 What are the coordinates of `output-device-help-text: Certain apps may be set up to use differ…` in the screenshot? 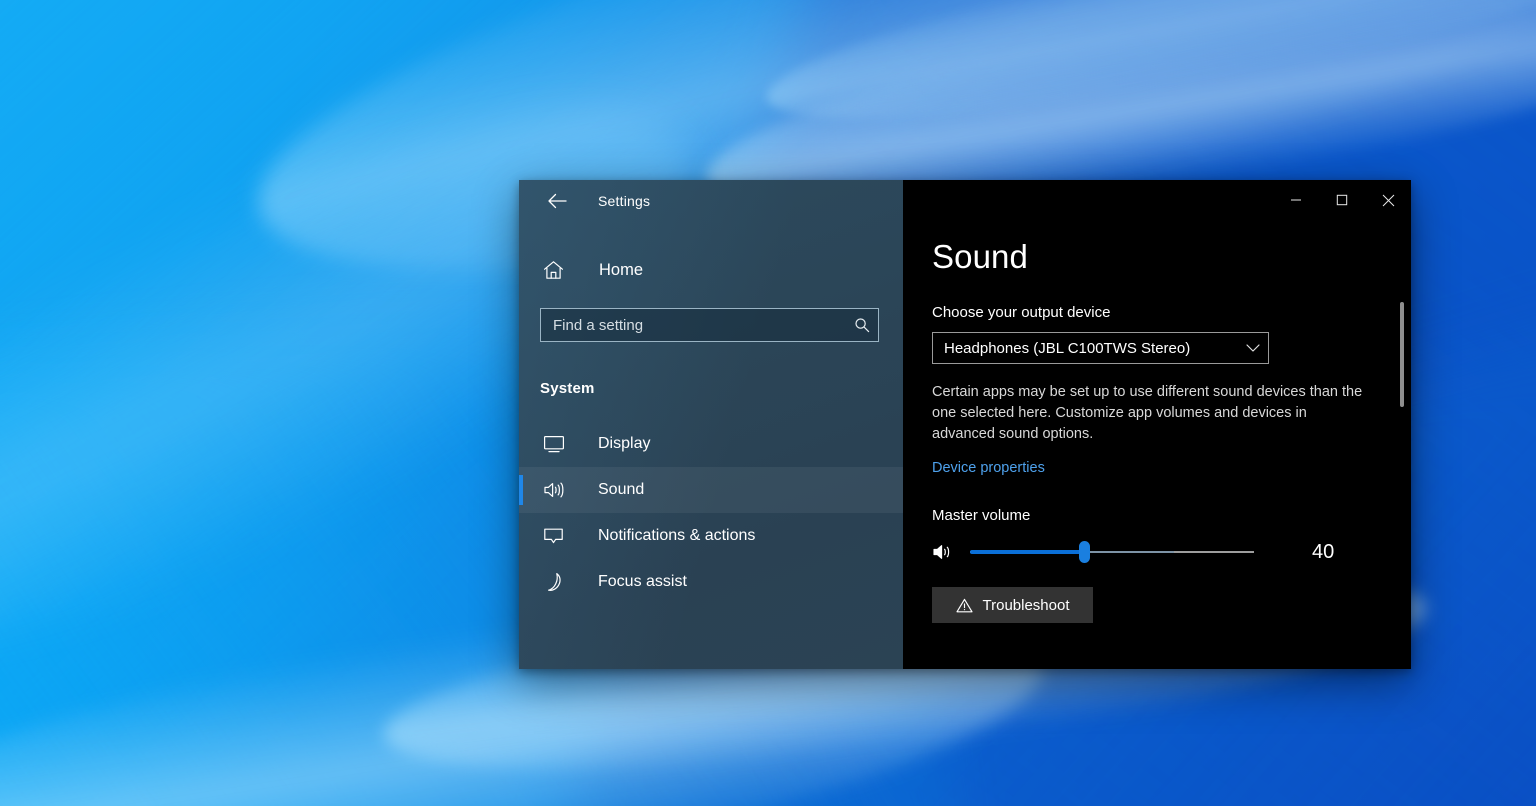 It's located at (1147, 413).